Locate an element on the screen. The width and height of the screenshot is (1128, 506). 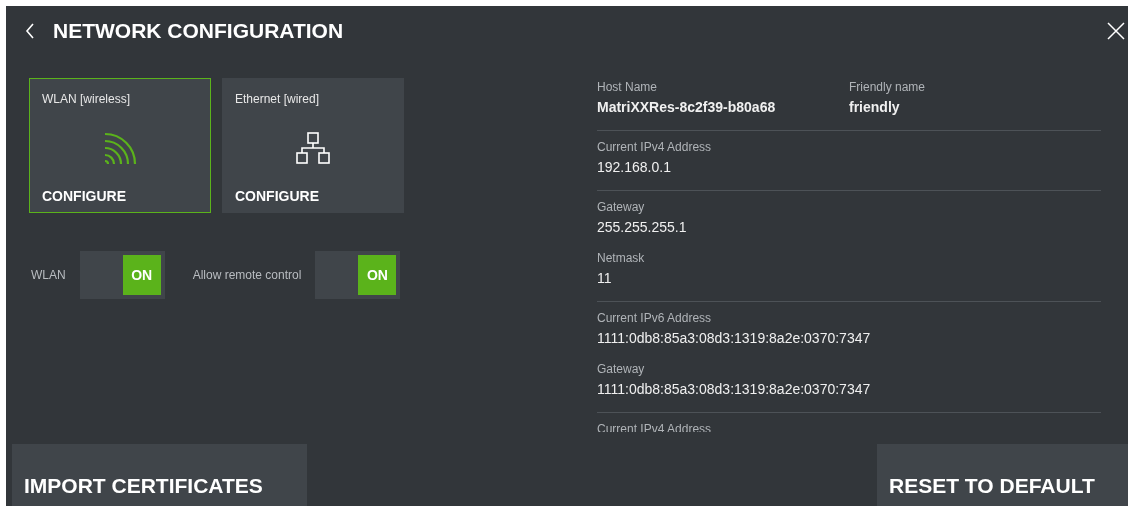
field-label: Host Name is located at coordinates (628, 87).